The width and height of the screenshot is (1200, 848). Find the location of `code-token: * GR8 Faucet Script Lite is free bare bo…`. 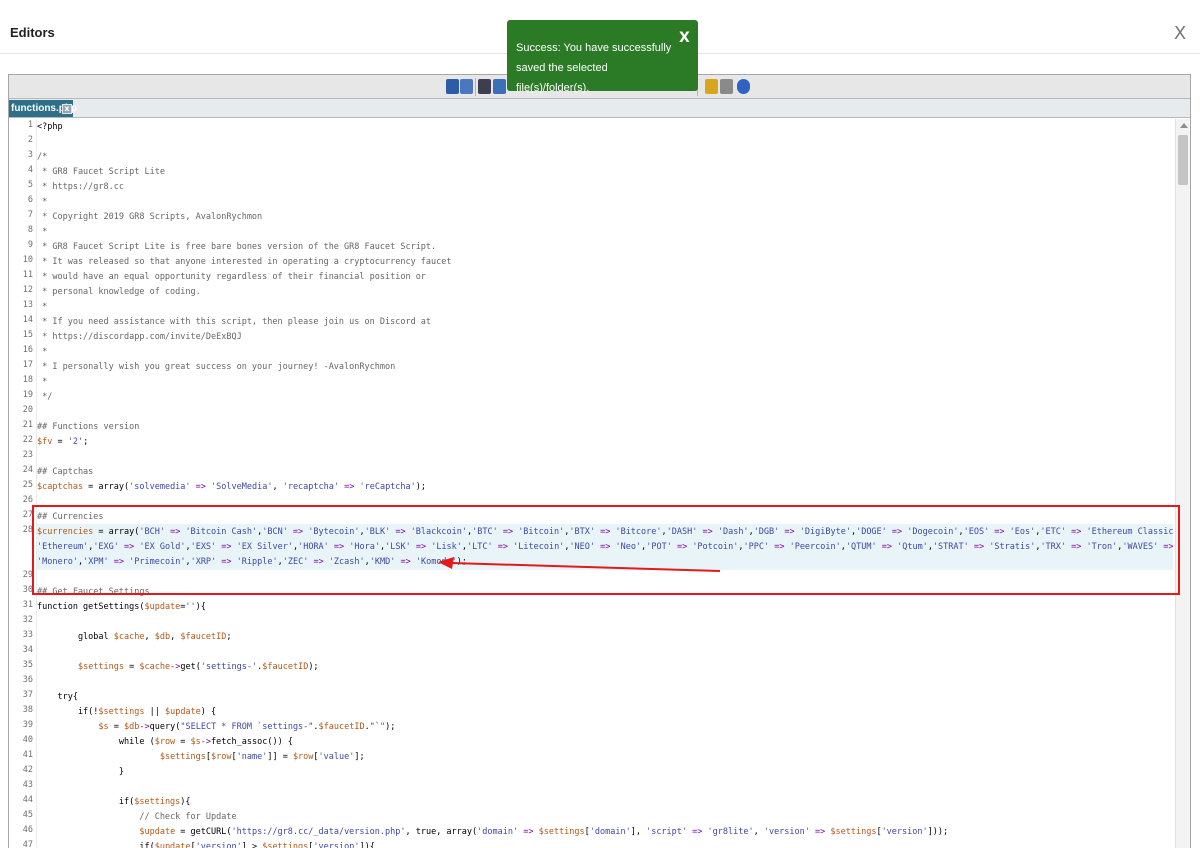

code-token: * GR8 Faucet Script Lite is free bare bo… is located at coordinates (237, 247).